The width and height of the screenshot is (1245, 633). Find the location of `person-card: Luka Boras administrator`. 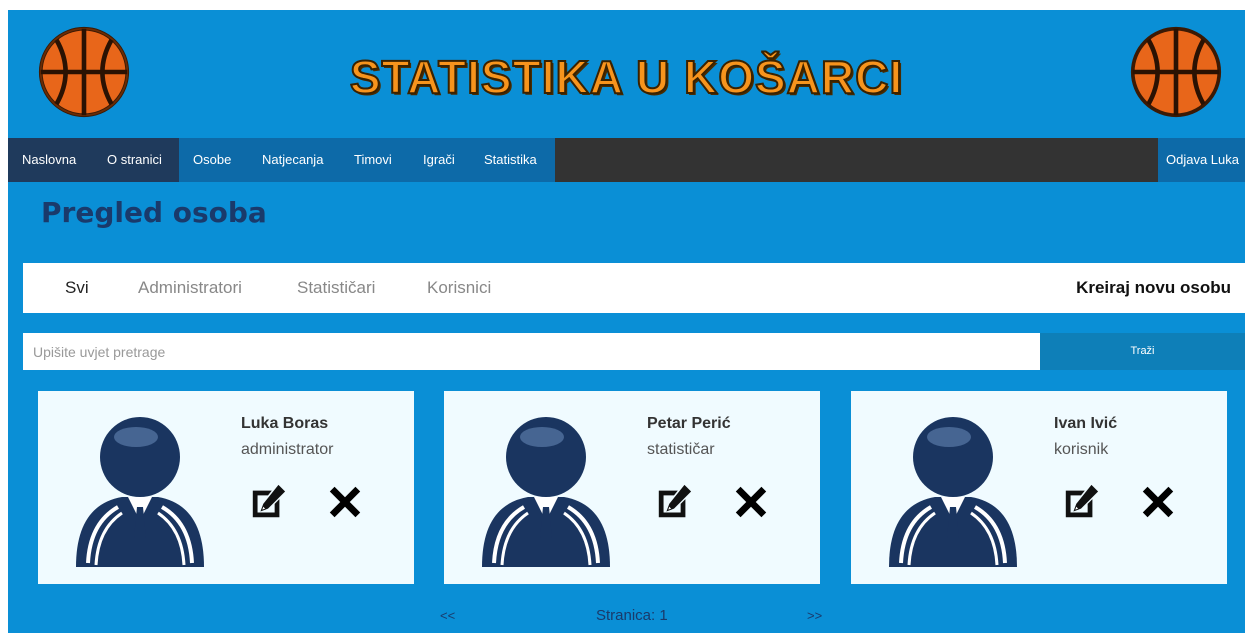

person-card: Luka Boras administrator is located at coordinates (226, 487).